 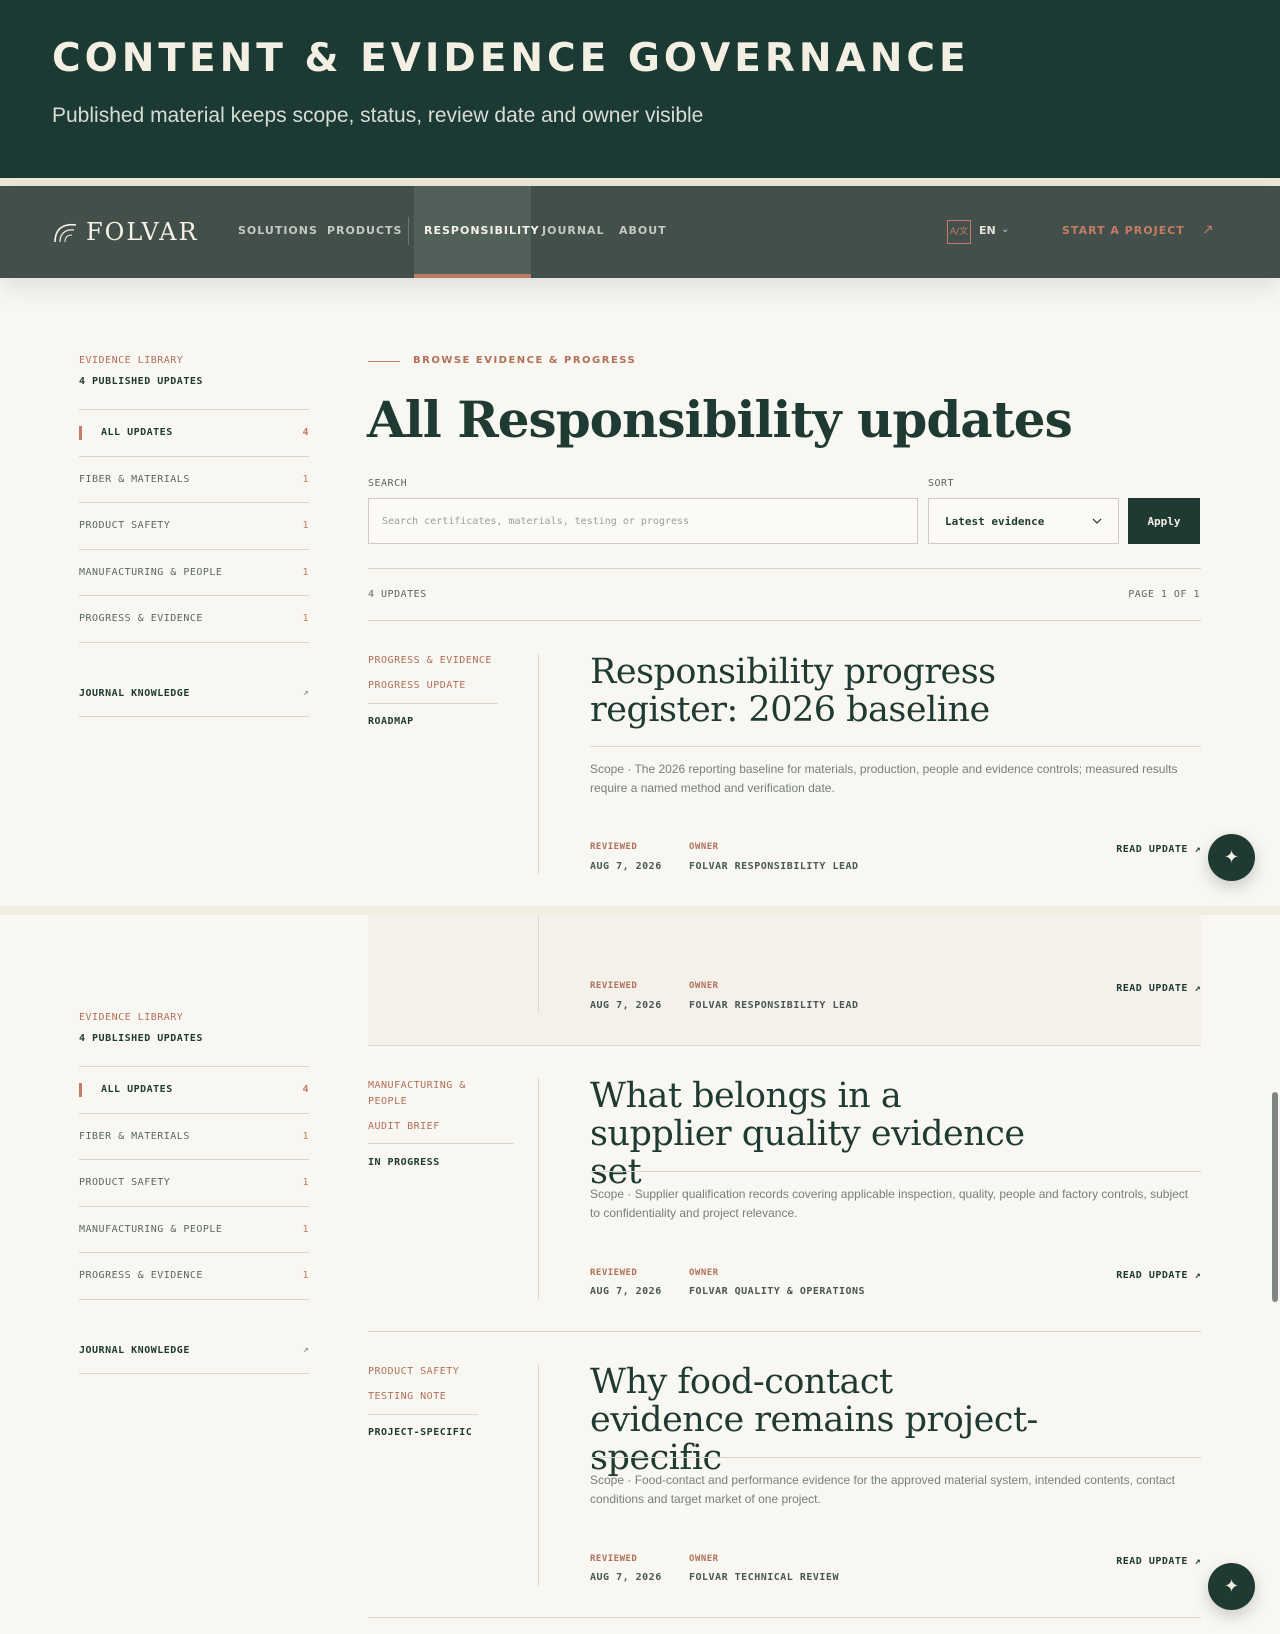 I want to click on owner-value: FOLVAR RESPONSIBILITY LEAD, so click(x=774, y=866).